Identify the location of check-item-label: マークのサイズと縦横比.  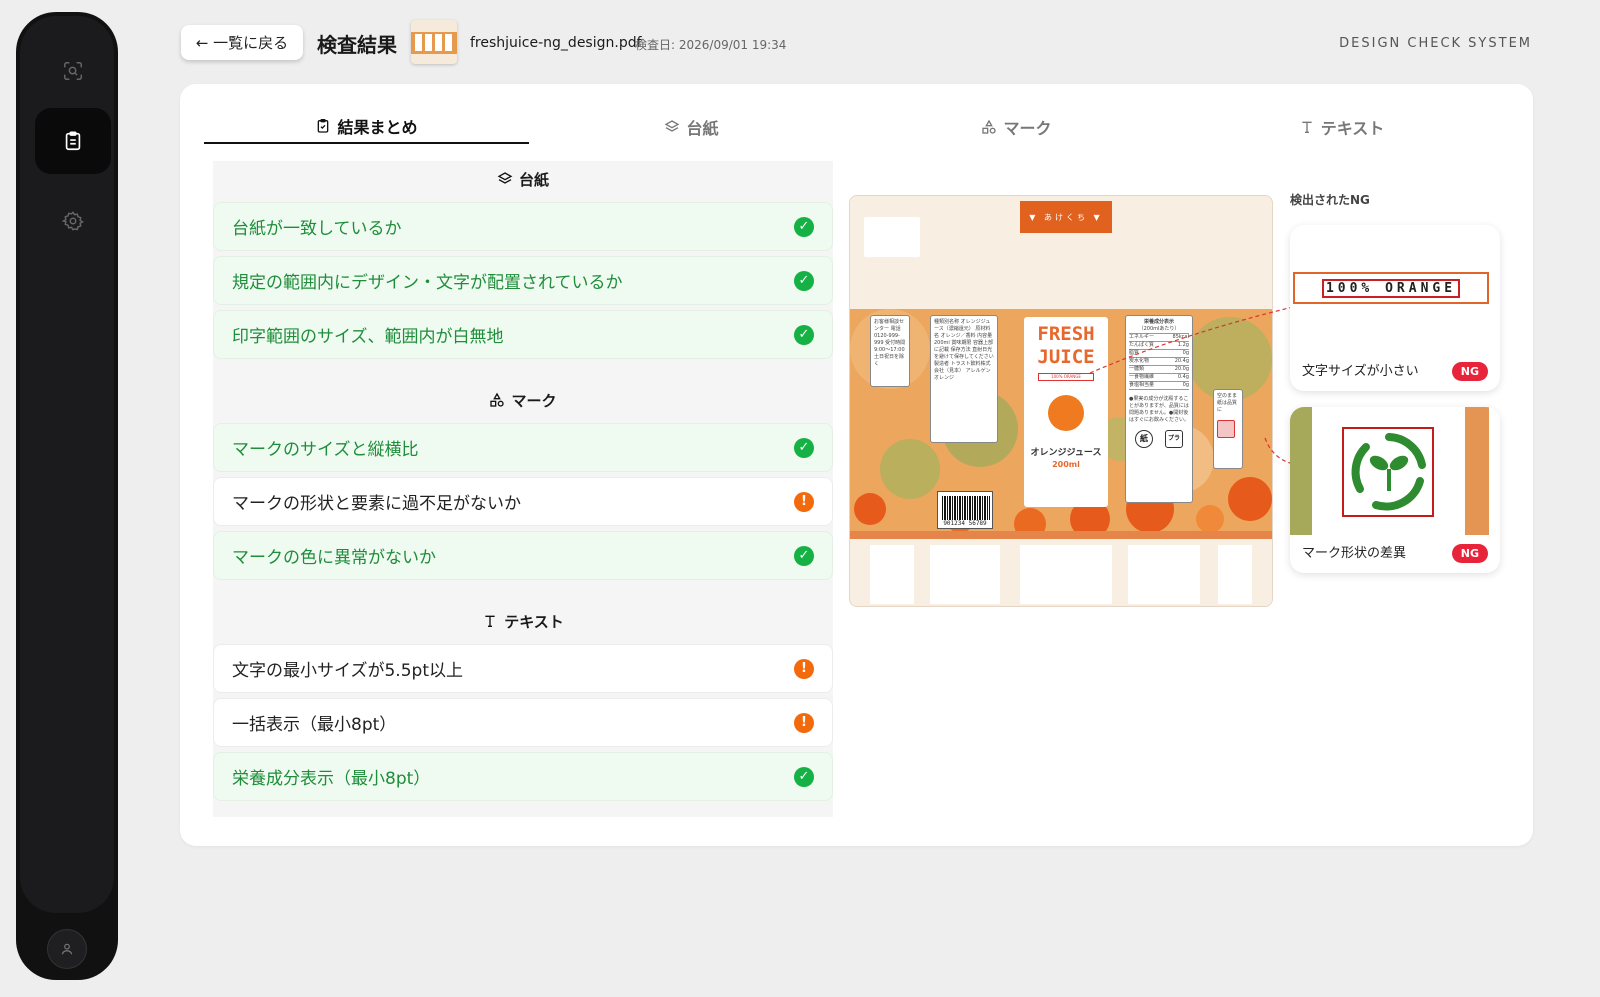
(325, 450).